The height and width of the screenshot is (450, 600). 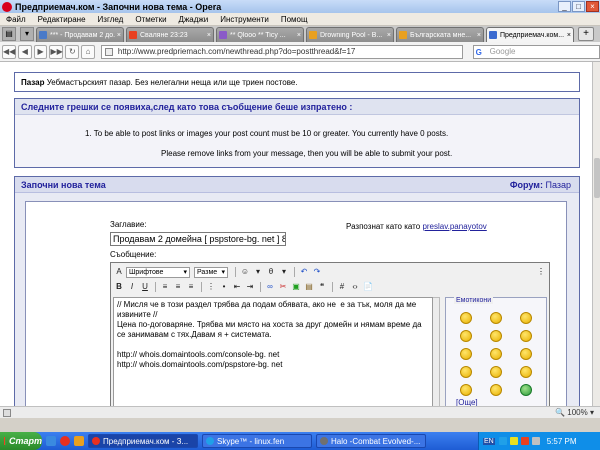 What do you see at coordinates (558, 185) in the screenshot?
I see `forum-link: Пазар` at bounding box center [558, 185].